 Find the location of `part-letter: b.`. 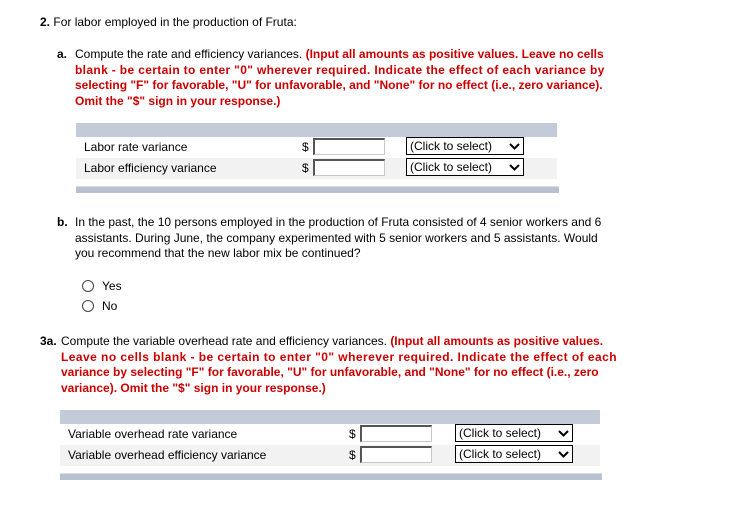

part-letter: b. is located at coordinates (62, 222).